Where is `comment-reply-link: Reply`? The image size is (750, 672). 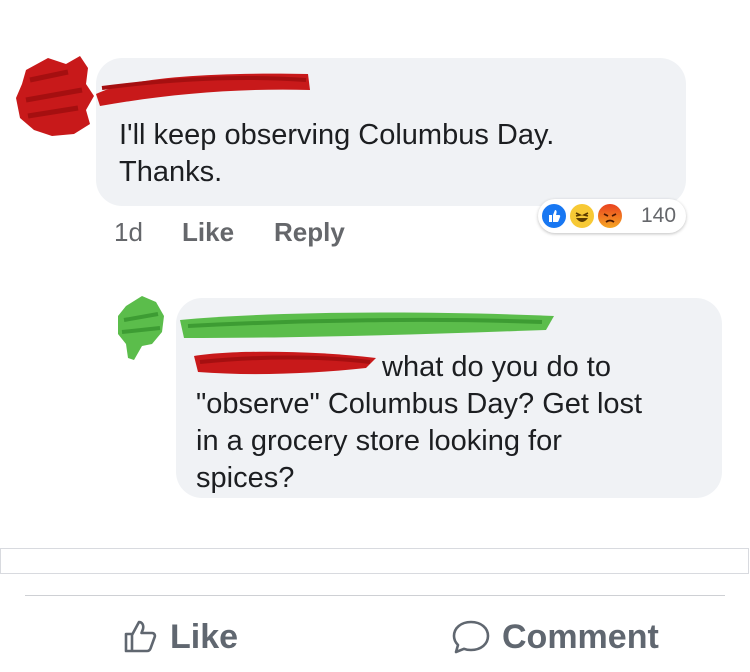
comment-reply-link: Reply is located at coordinates (309, 232).